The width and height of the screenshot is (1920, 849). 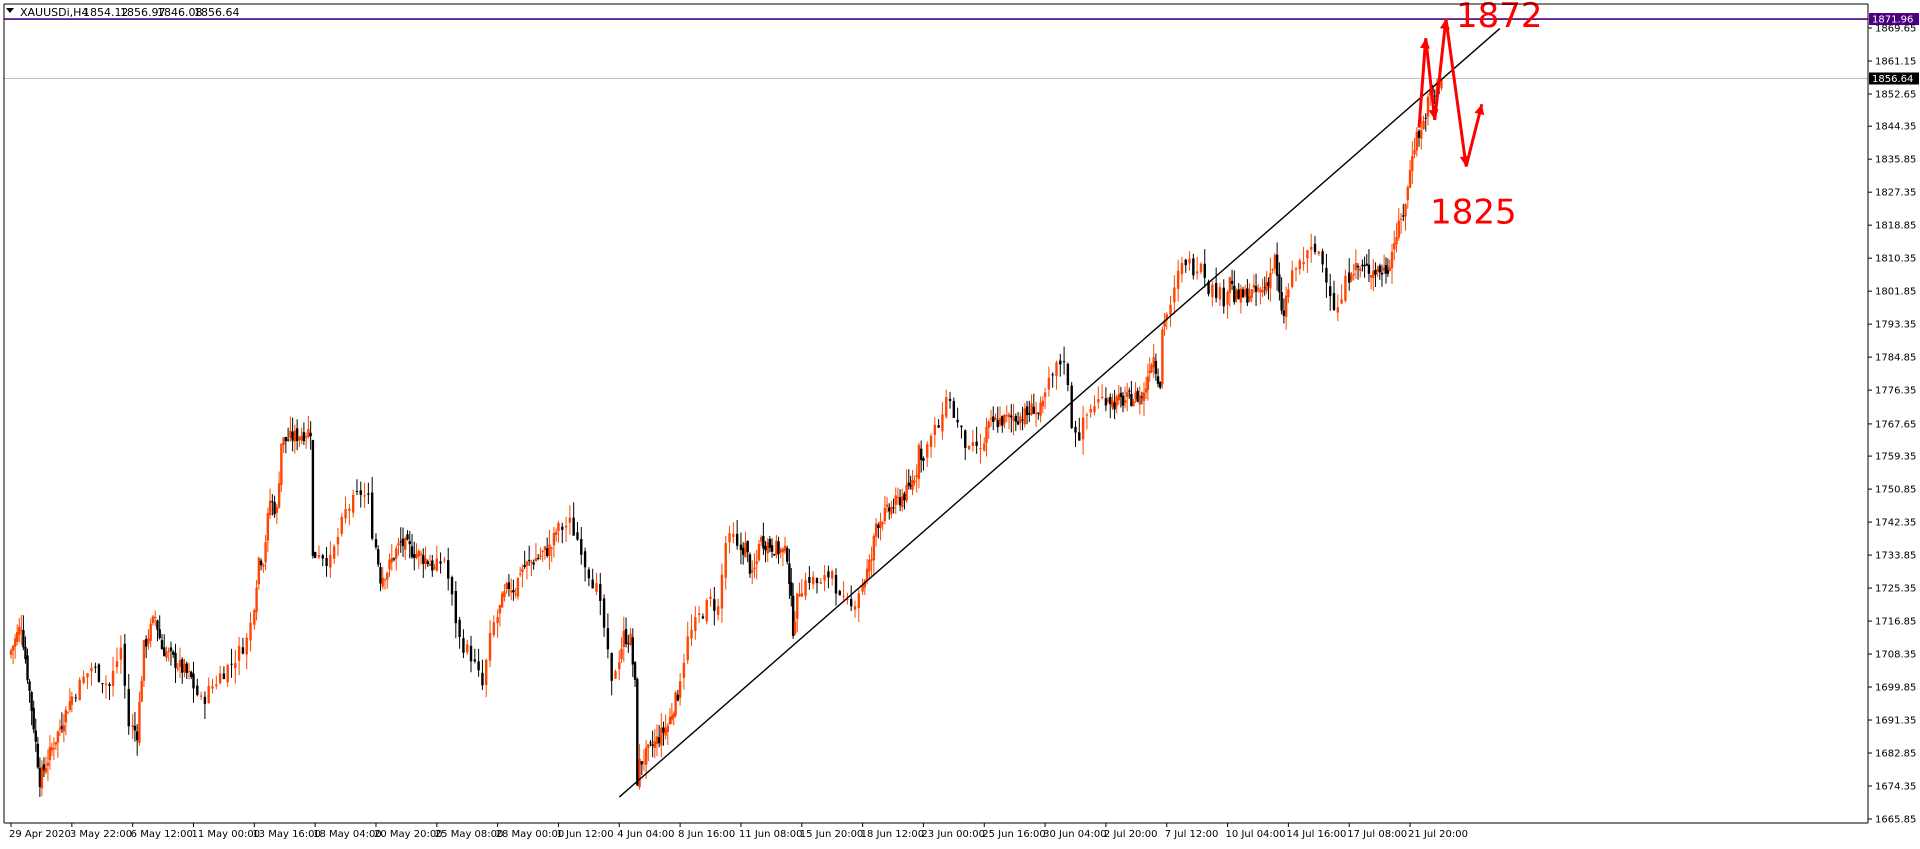 I want to click on price-tick-label: 1742.35, so click(x=1895, y=523).